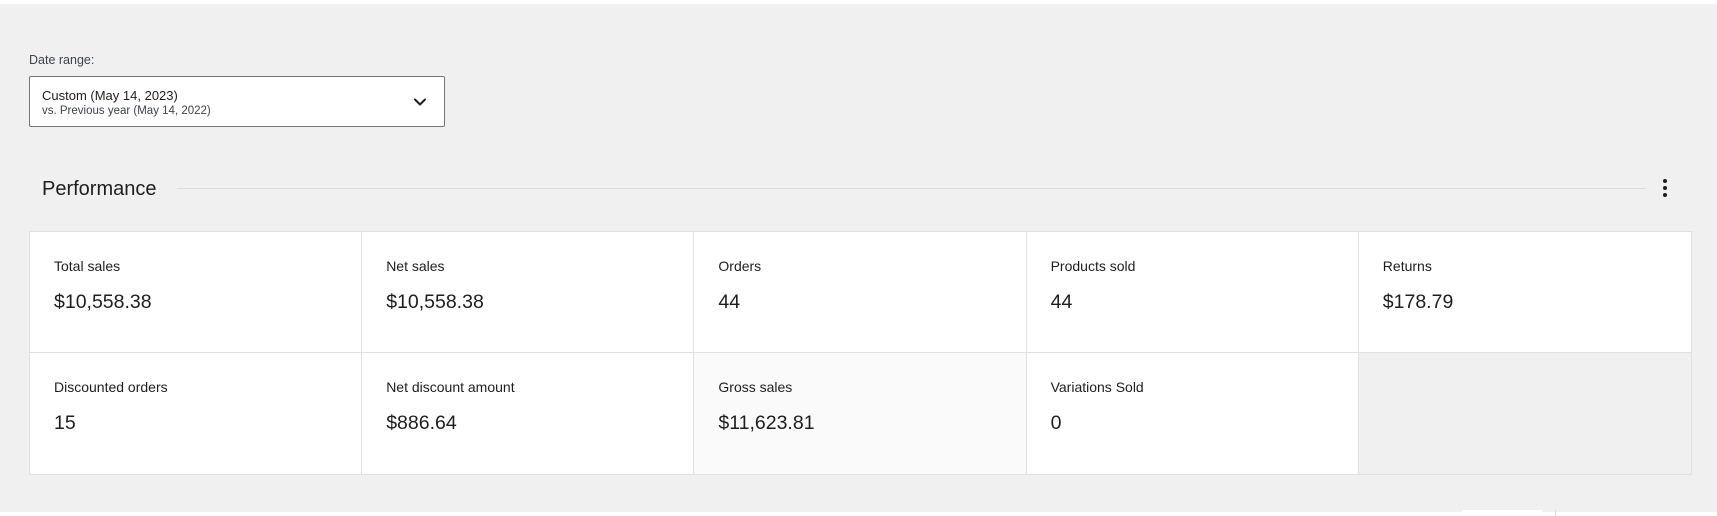  Describe the element at coordinates (528, 292) in the screenshot. I see `summary-card-net-sales: Net sales $10,558.38` at that location.